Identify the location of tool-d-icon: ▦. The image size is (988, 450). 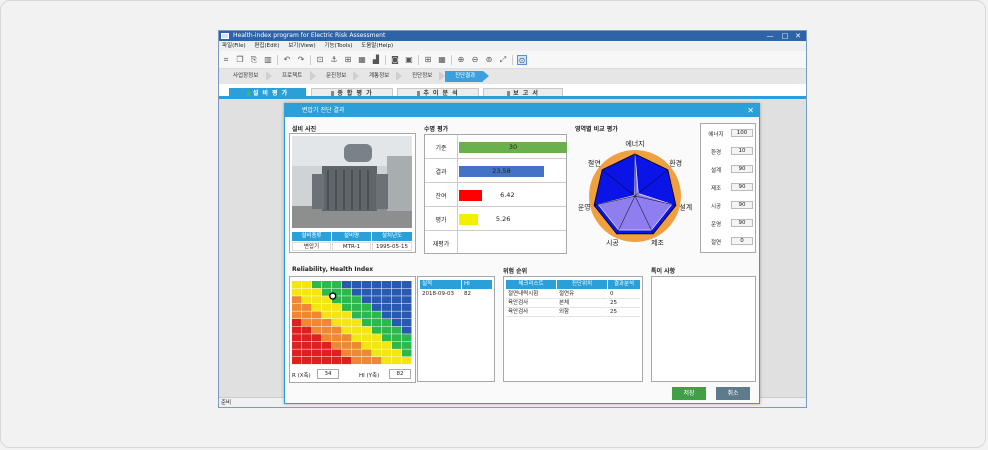
(362, 60).